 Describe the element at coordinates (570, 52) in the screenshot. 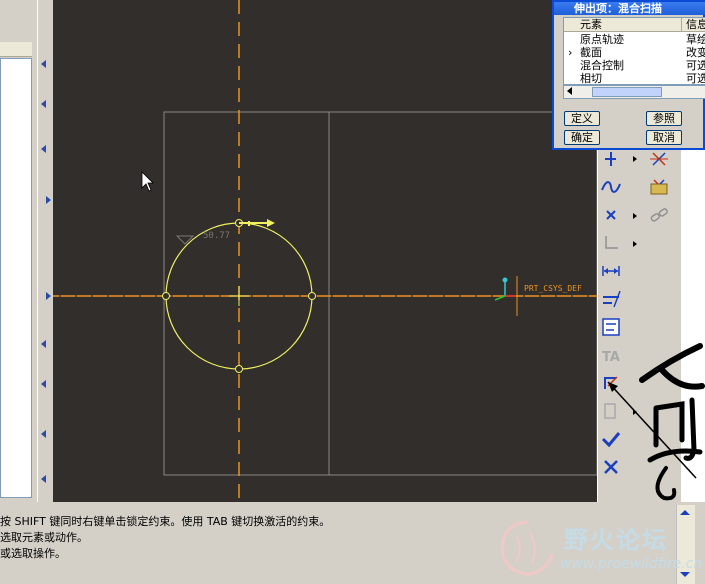

I see `current-item-marker: ›` at that location.